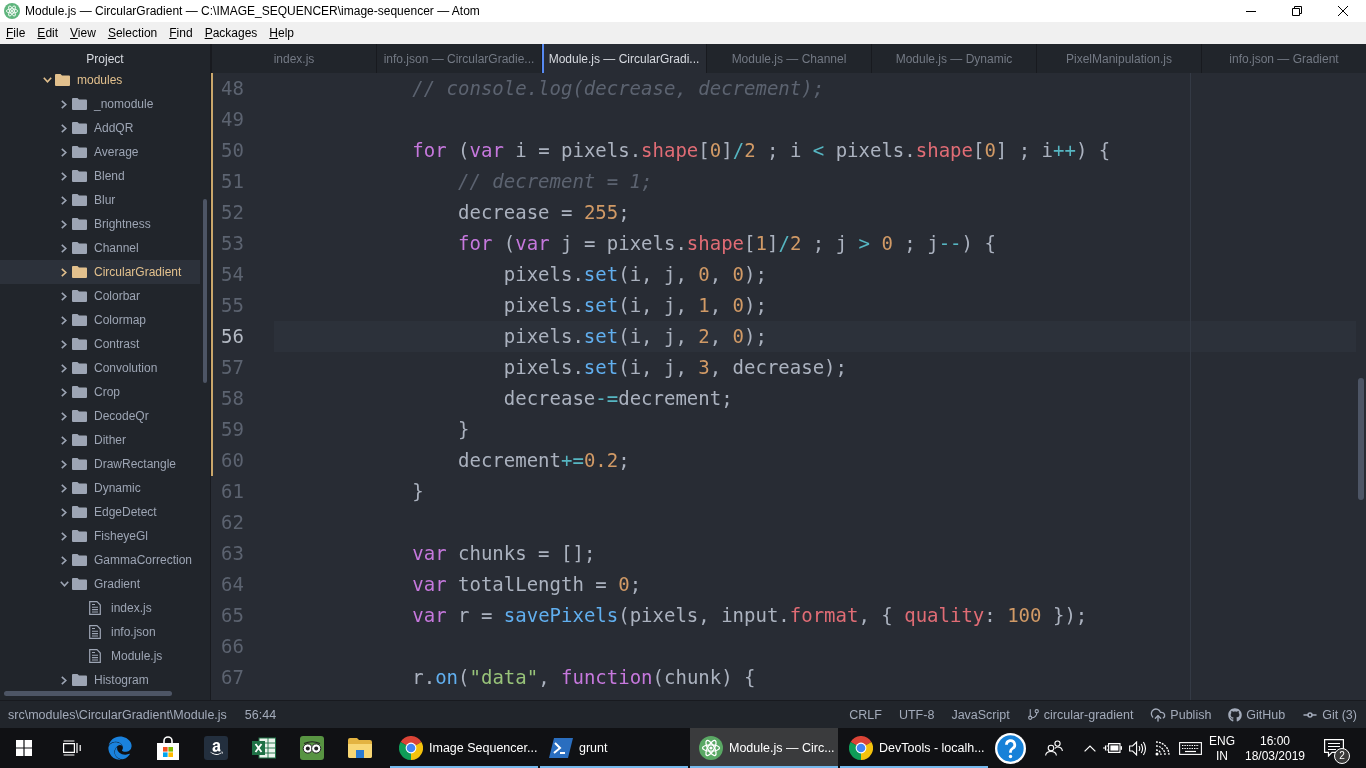  Describe the element at coordinates (232, 553) in the screenshot. I see `line-number: 63` at that location.